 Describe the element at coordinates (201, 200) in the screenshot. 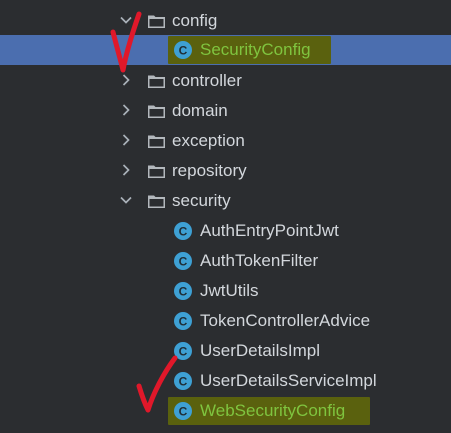

I see `tree-item-label: security` at that location.